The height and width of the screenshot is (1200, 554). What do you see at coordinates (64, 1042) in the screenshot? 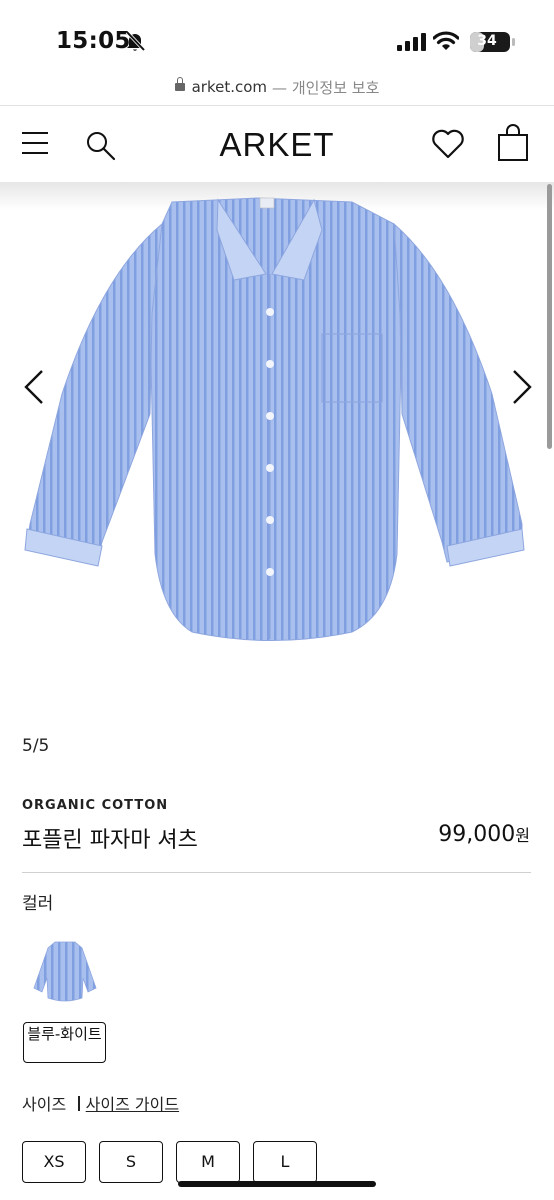
I see `color-option-blue-white: 블루-화이트` at bounding box center [64, 1042].